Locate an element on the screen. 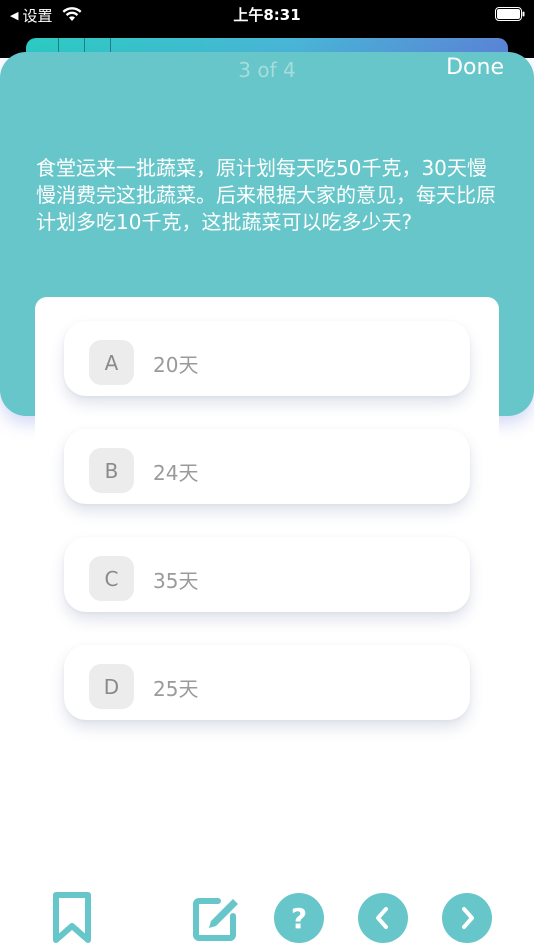 The height and width of the screenshot is (950, 534). option-letter: C is located at coordinates (111, 578).